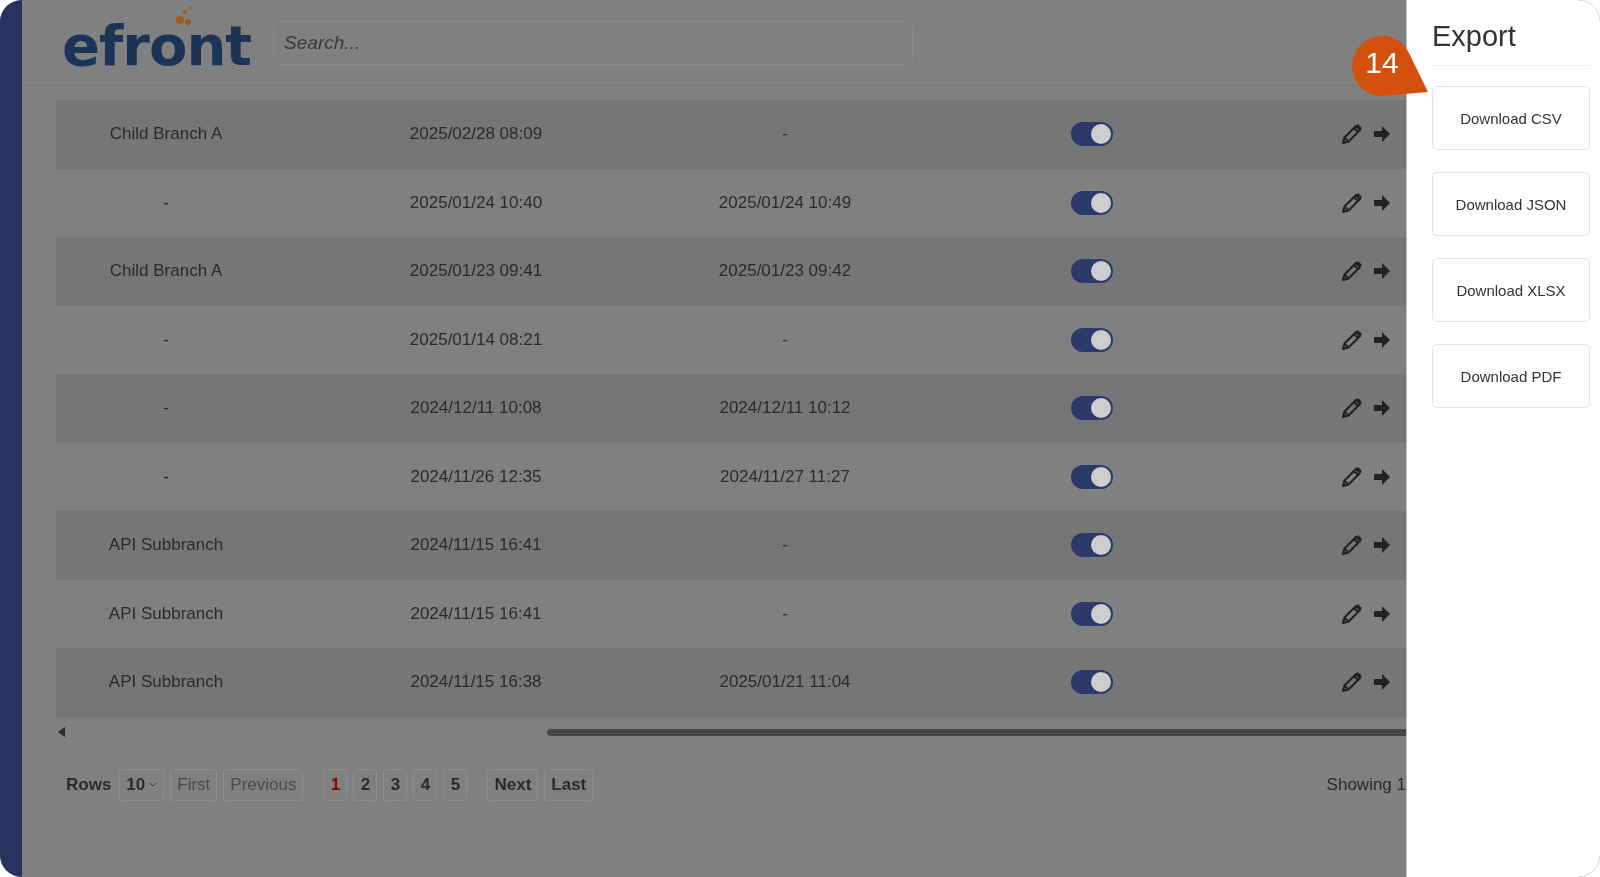 The image size is (1600, 877). I want to click on page-number-button: 2, so click(365, 784).